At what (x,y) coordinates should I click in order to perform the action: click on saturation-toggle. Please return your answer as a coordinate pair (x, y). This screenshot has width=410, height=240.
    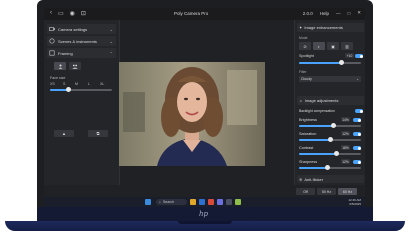
    Looking at the image, I should click on (357, 134).